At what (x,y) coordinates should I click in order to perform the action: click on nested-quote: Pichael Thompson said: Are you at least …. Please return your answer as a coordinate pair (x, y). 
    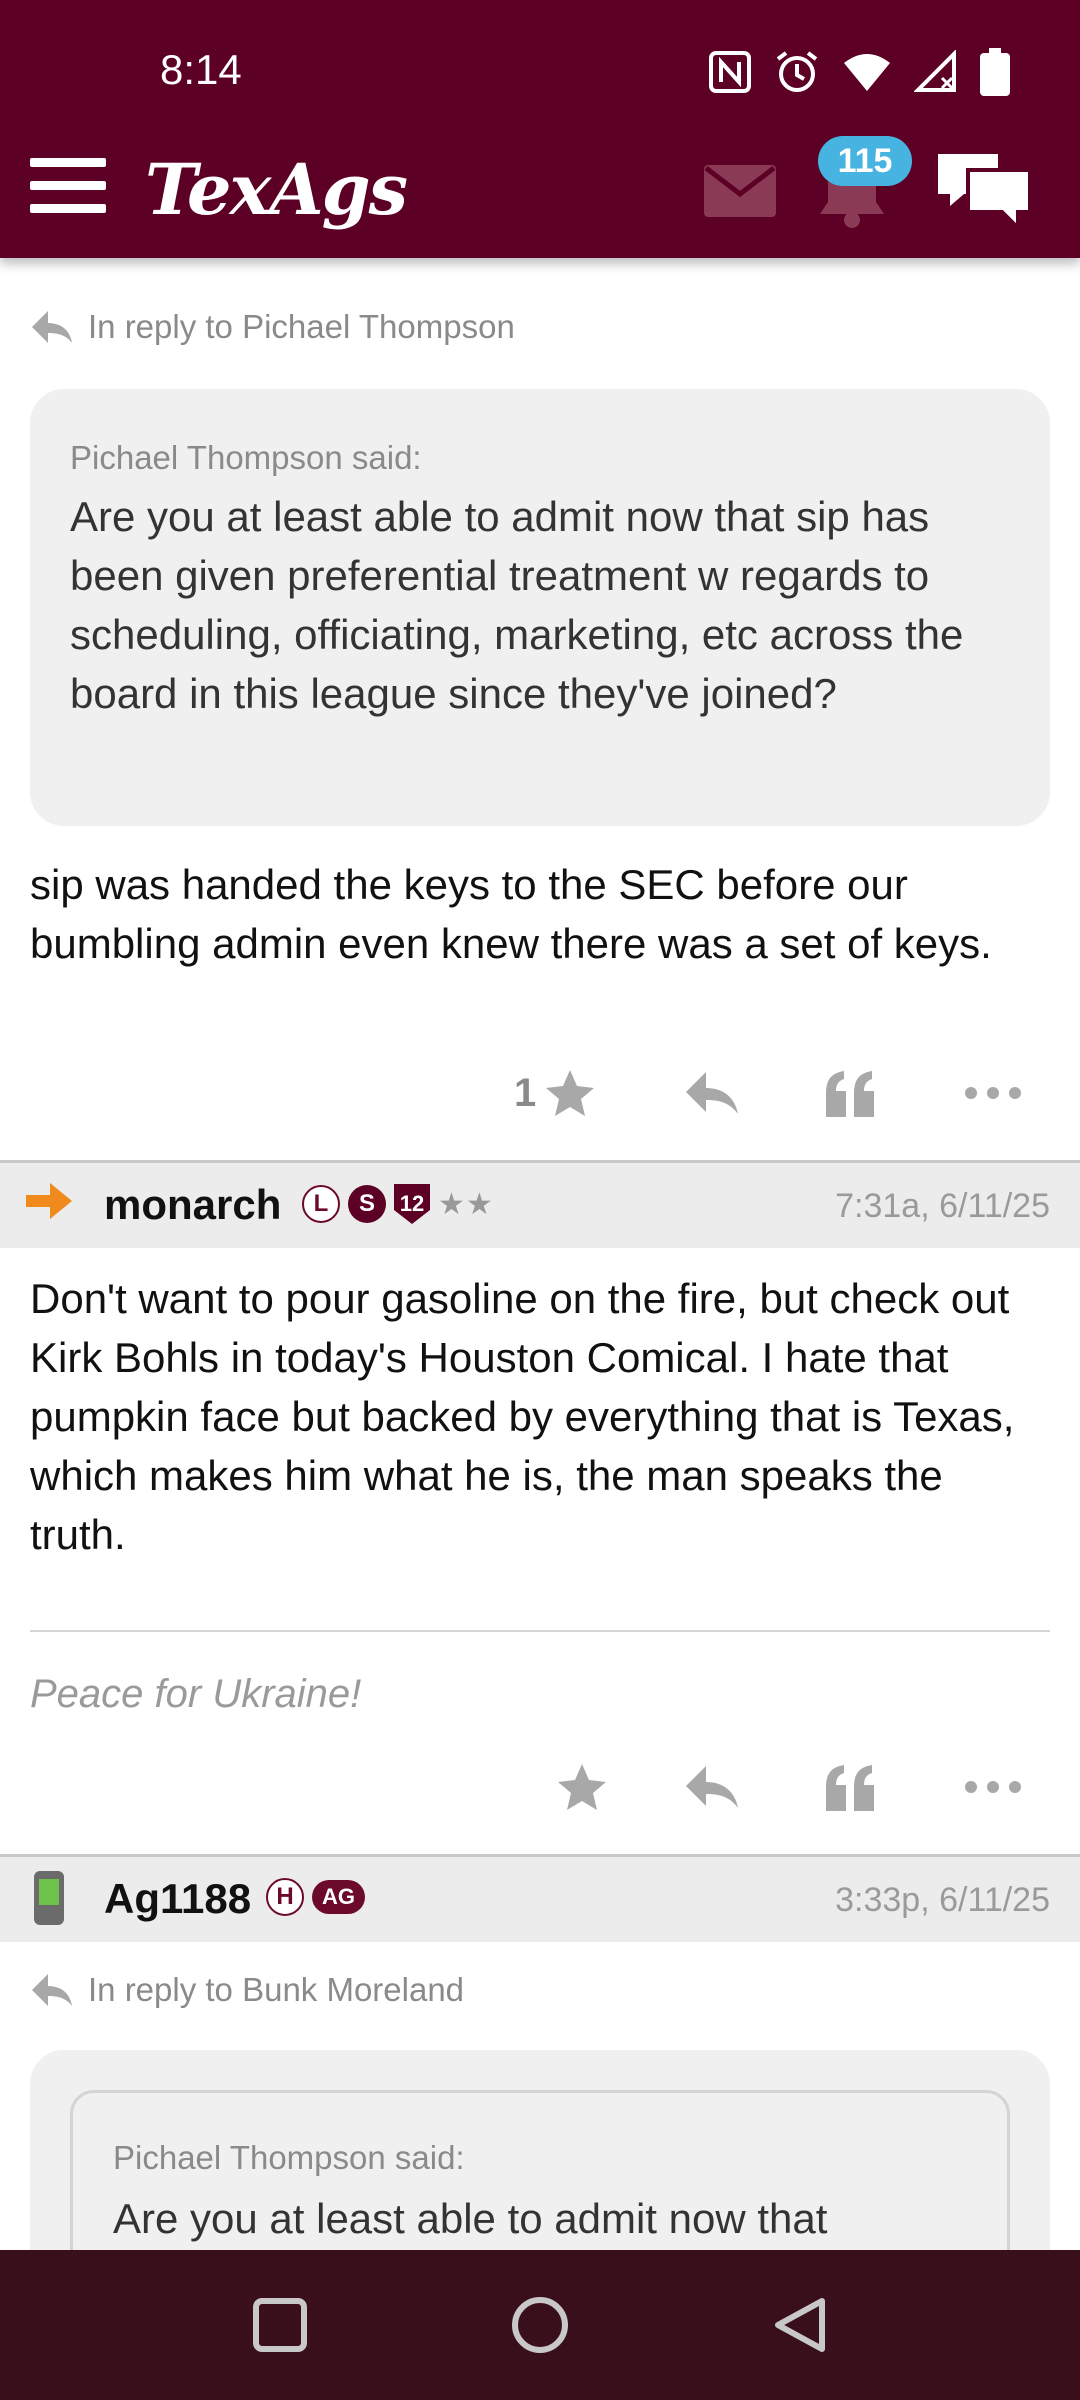
    Looking at the image, I should click on (540, 2170).